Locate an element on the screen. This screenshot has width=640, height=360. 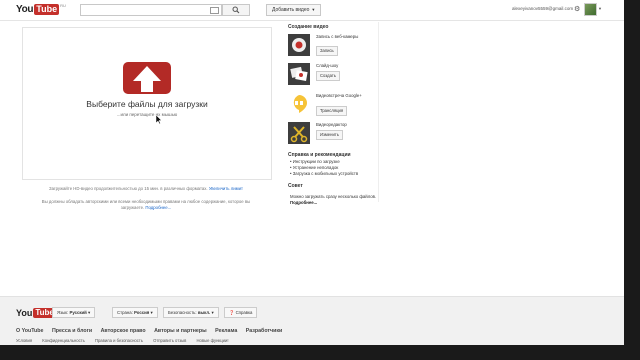
increase-limit-link: Увеличить лимит is located at coordinates (226, 188).